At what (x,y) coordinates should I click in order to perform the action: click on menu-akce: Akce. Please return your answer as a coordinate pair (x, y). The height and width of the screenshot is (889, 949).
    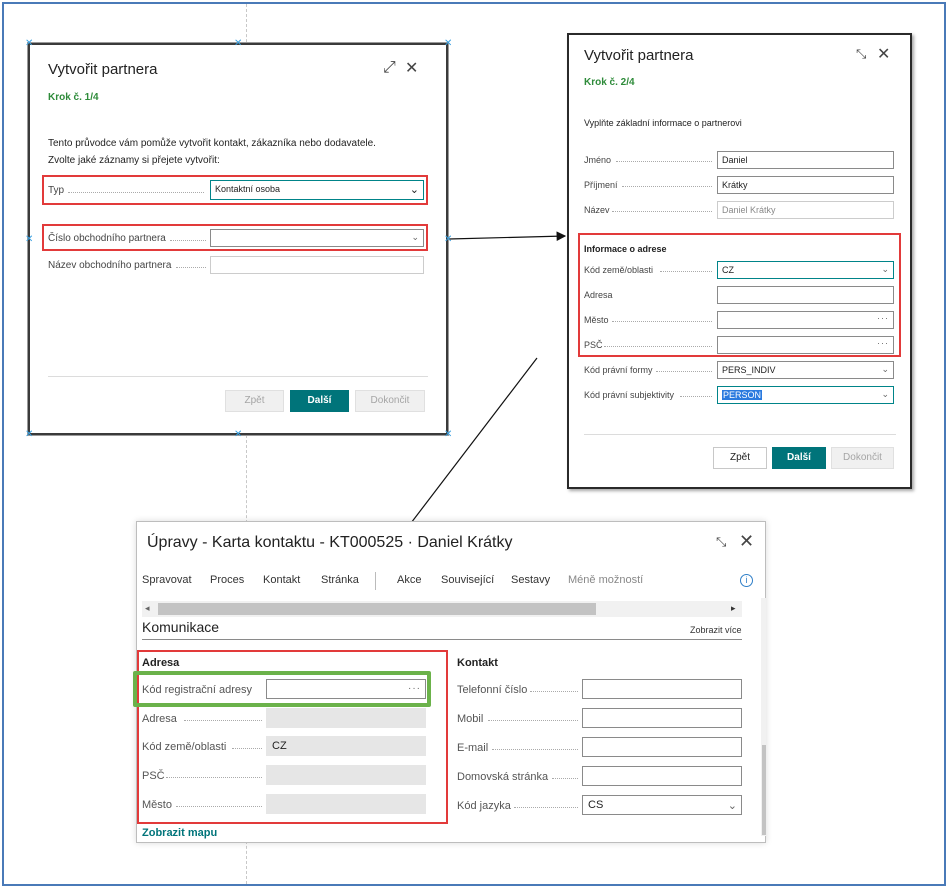
    Looking at the image, I should click on (409, 580).